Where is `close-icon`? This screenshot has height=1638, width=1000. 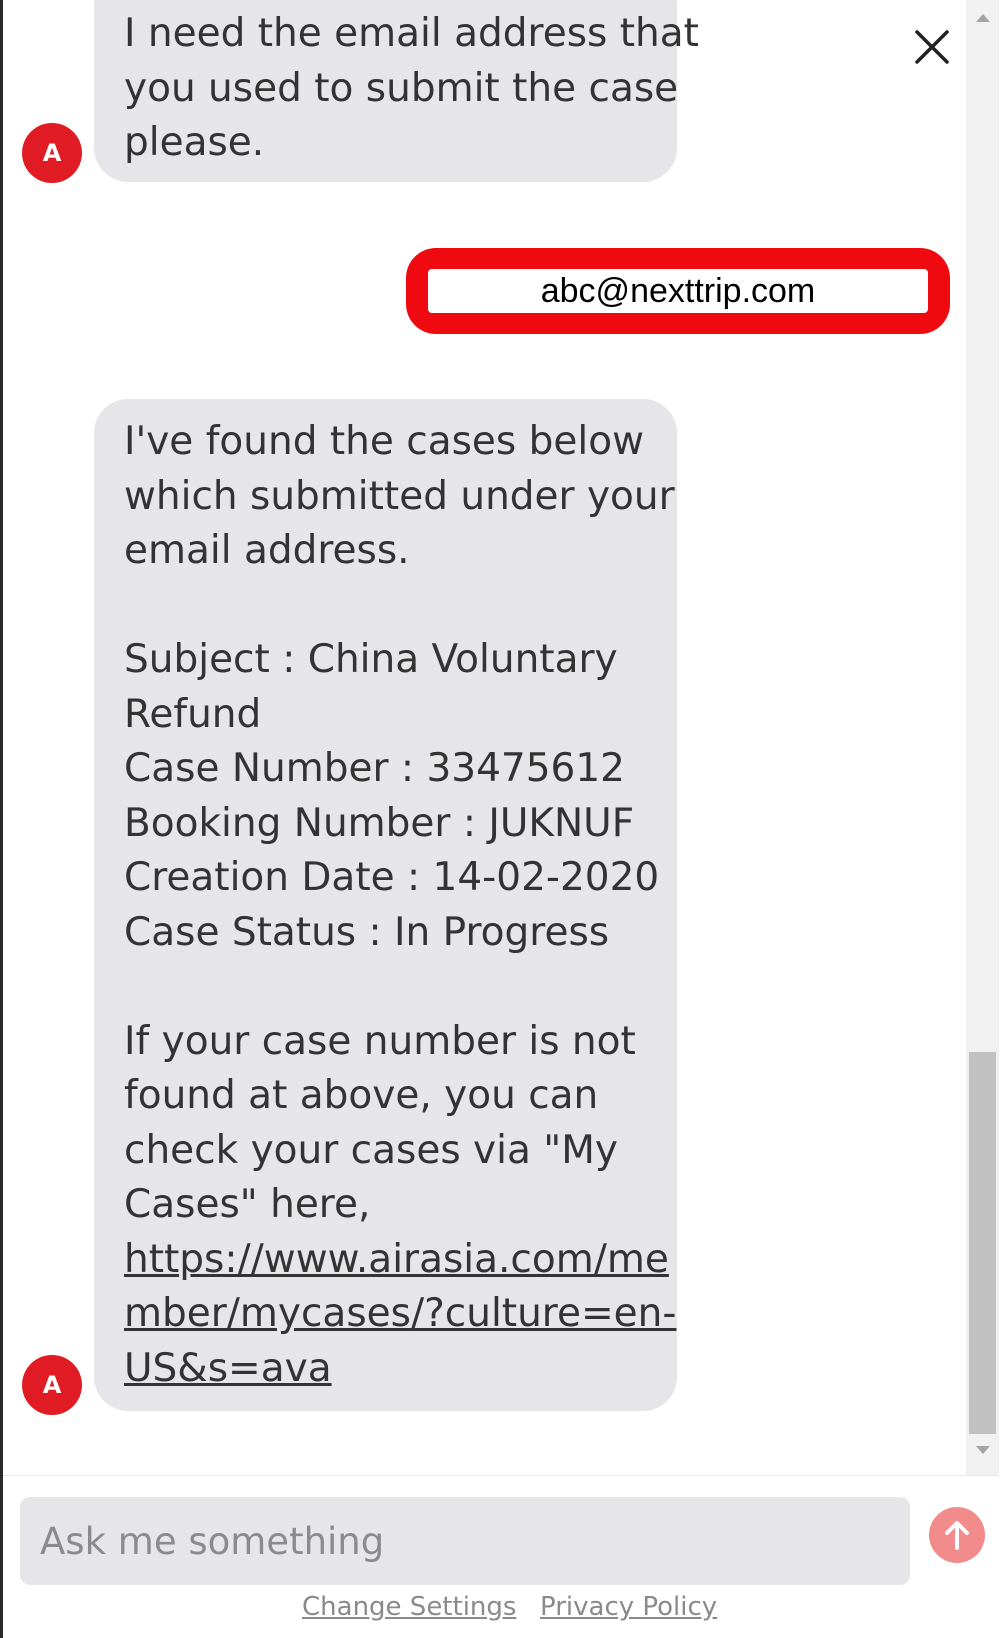
close-icon is located at coordinates (932, 47).